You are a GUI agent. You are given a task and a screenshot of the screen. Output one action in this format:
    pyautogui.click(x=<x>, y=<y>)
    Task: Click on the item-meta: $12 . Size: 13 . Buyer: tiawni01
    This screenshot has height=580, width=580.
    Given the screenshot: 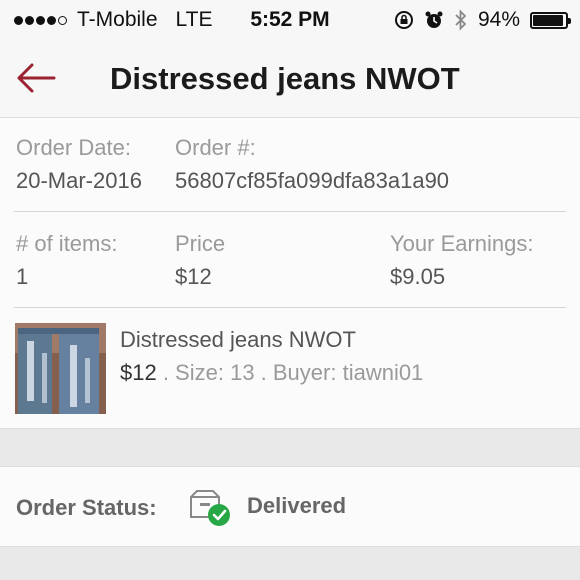 What is the action you would take?
    pyautogui.click(x=271, y=373)
    